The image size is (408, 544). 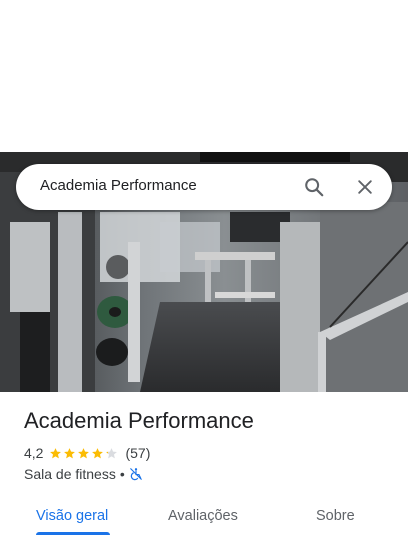 I want to click on review-count: (57), so click(x=137, y=453).